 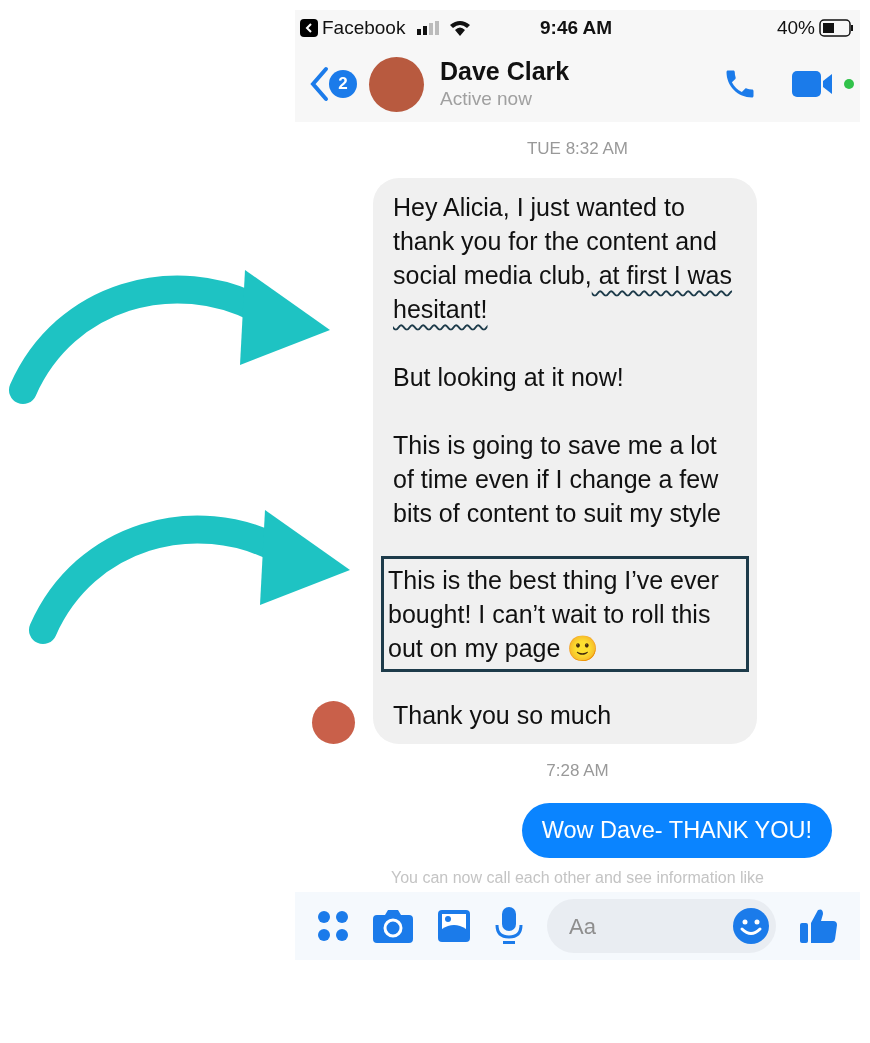 I want to click on message-text: This is the best thing I’ve ever bought! I can’t wait to roll this out on my page 🙂, so click(x=565, y=613).